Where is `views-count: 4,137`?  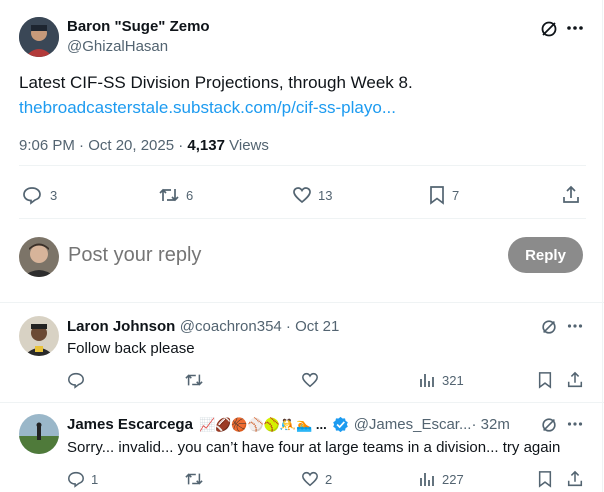 views-count: 4,137 is located at coordinates (206, 145).